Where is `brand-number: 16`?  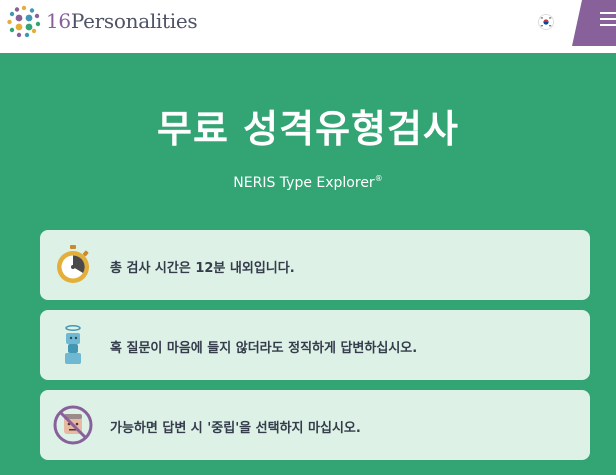 brand-number: 16 is located at coordinates (58, 21).